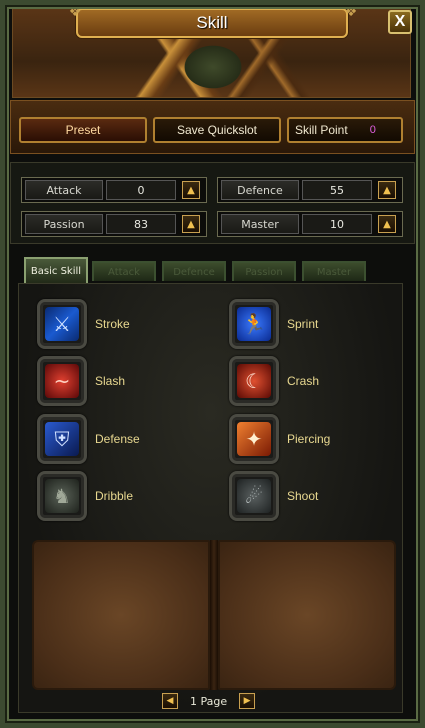 This screenshot has height=728, width=425. I want to click on tab-attack: Attack, so click(124, 271).